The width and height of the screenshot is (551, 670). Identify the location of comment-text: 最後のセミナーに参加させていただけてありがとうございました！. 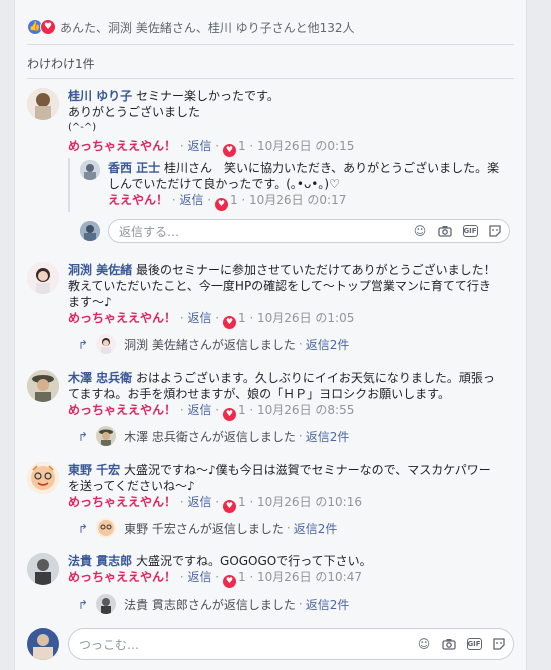
(316, 270).